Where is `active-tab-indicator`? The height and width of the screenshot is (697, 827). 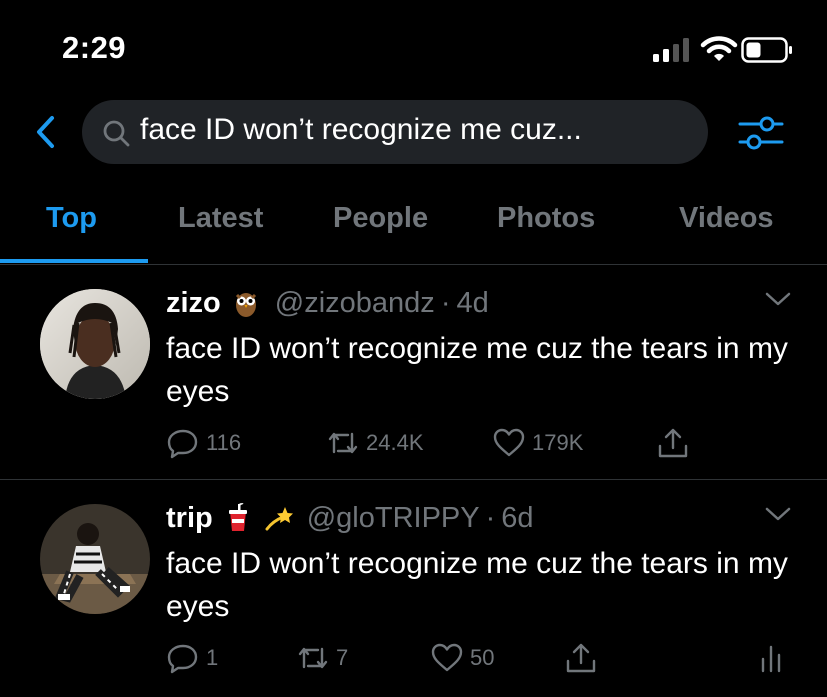
active-tab-indicator is located at coordinates (74, 261).